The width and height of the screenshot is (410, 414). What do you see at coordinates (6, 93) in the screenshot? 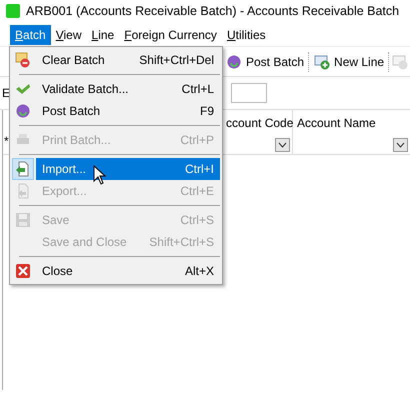
I see `filter-label: E` at bounding box center [6, 93].